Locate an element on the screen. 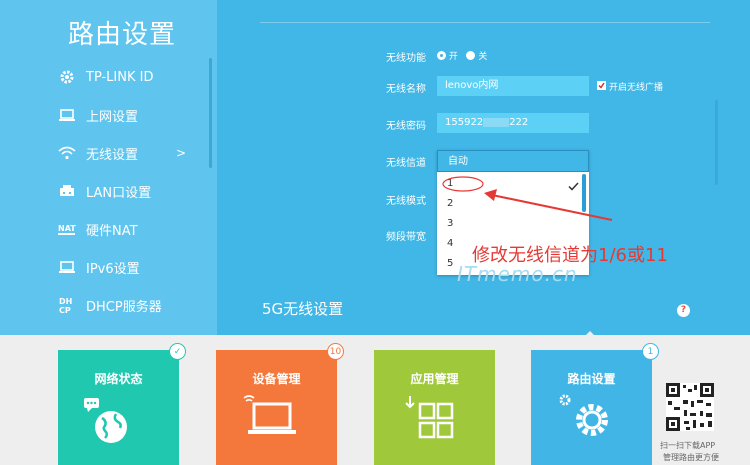  active-pointer is located at coordinates (590, 334).